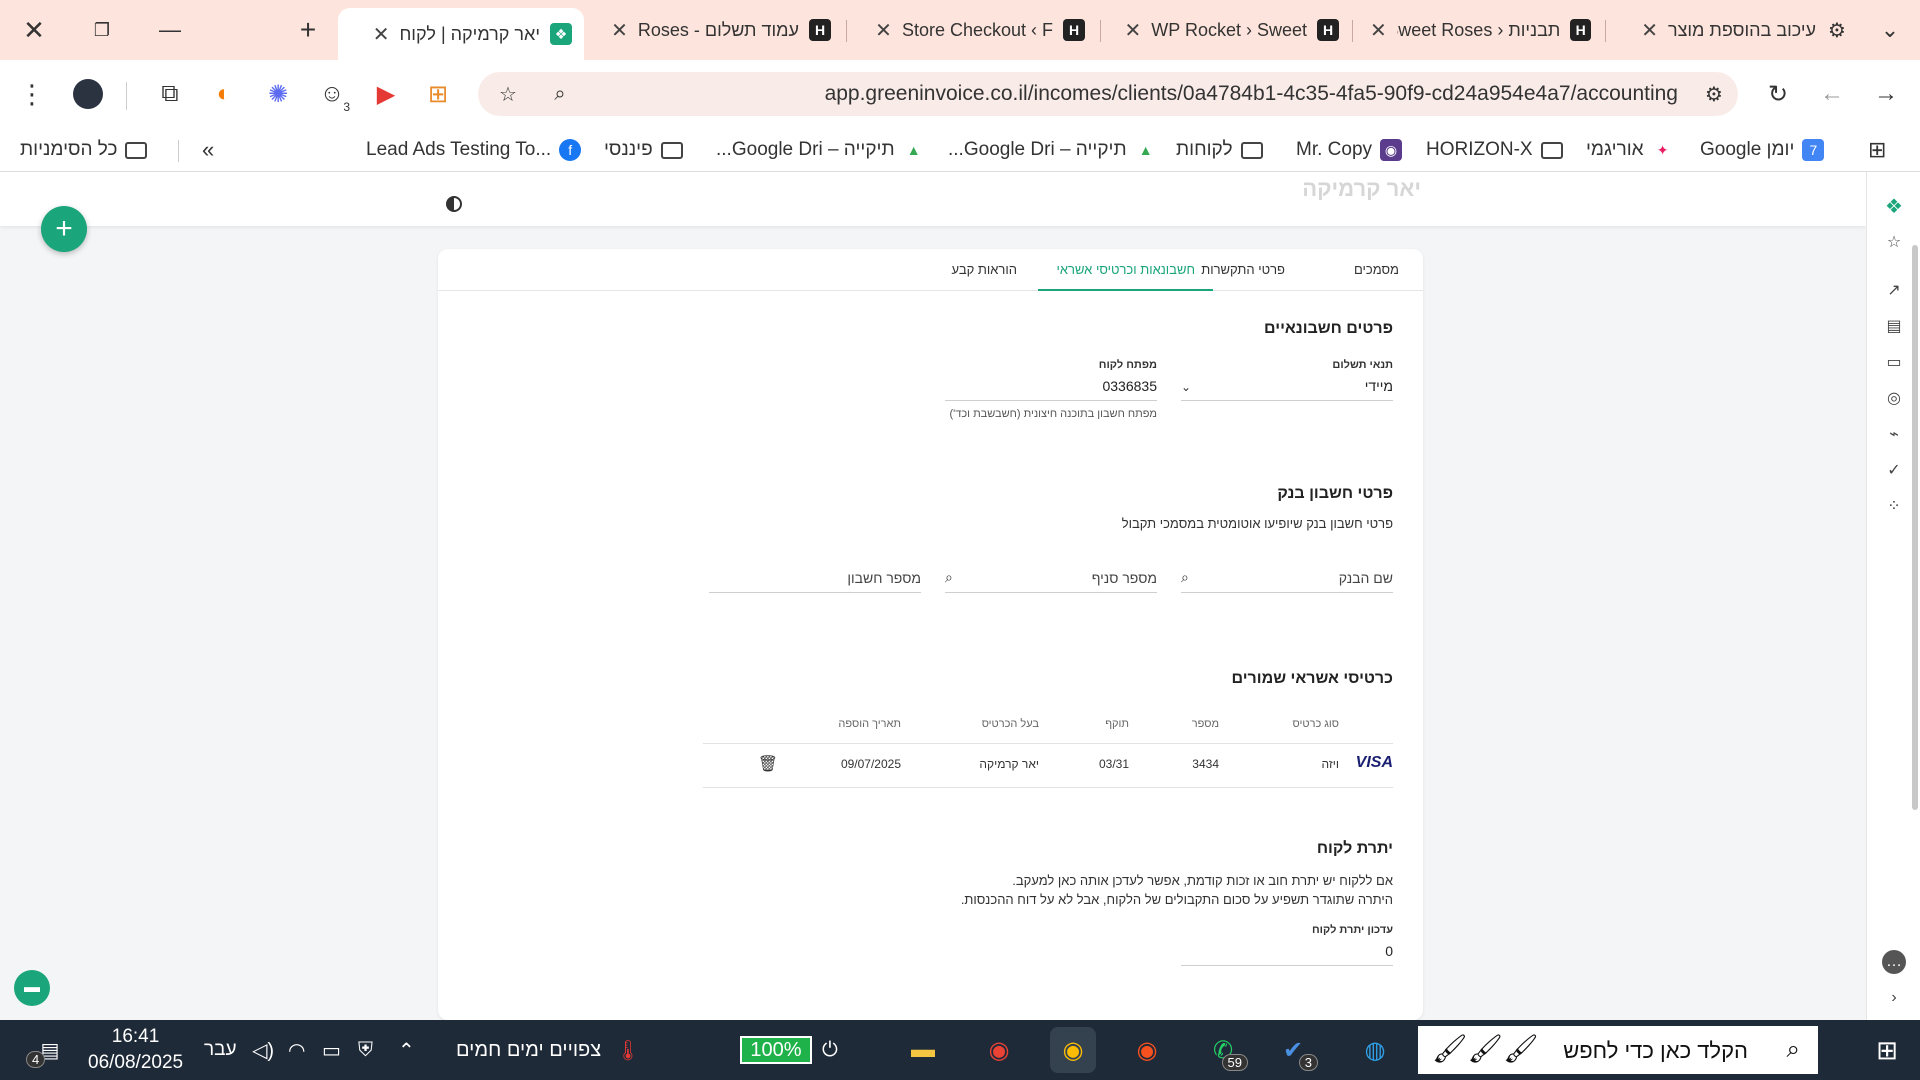  What do you see at coordinates (454, 204) in the screenshot?
I see `contrast-icon` at bounding box center [454, 204].